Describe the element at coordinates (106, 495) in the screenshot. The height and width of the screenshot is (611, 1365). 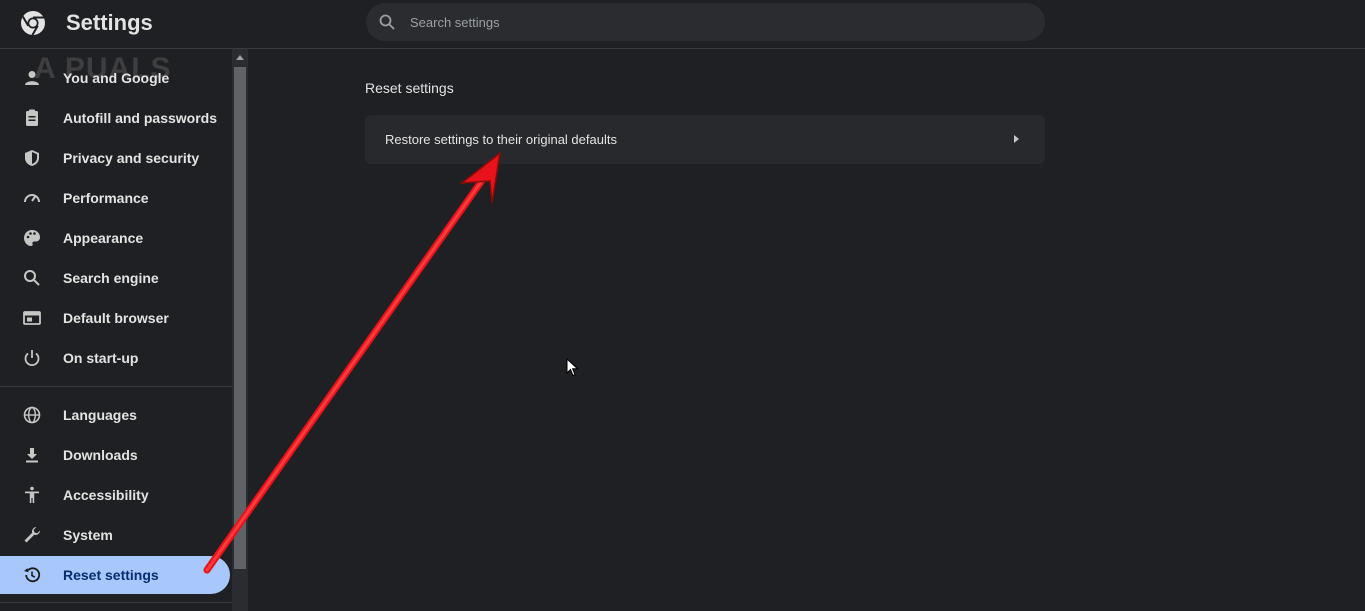
I see `sidebar-item-label: Accessibility` at that location.